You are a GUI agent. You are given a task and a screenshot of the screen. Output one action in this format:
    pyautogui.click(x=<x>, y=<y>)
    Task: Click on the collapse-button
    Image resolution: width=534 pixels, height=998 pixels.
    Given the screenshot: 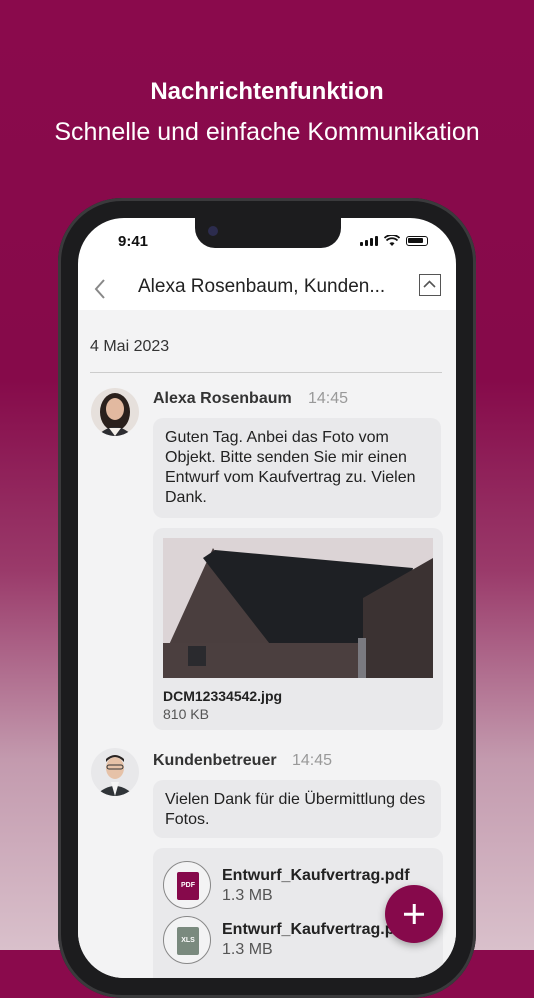 What is the action you would take?
    pyautogui.click(x=430, y=285)
    